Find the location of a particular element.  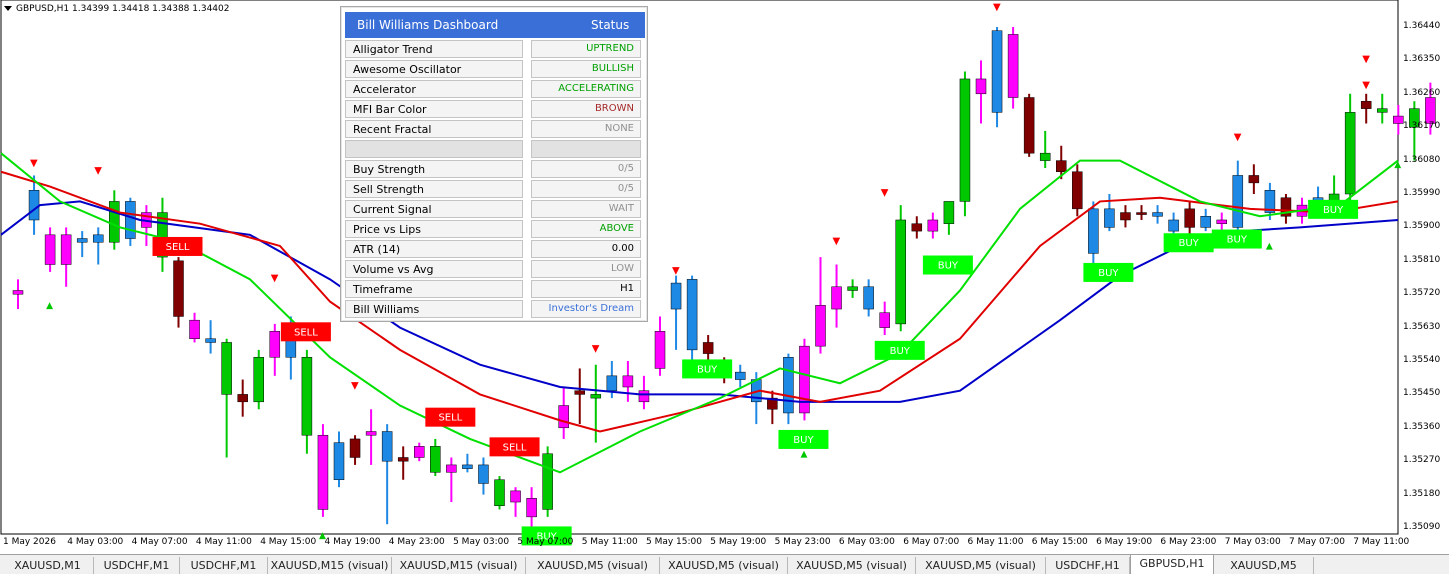

price-axis-label: 1.35450 is located at coordinates (1422, 393).